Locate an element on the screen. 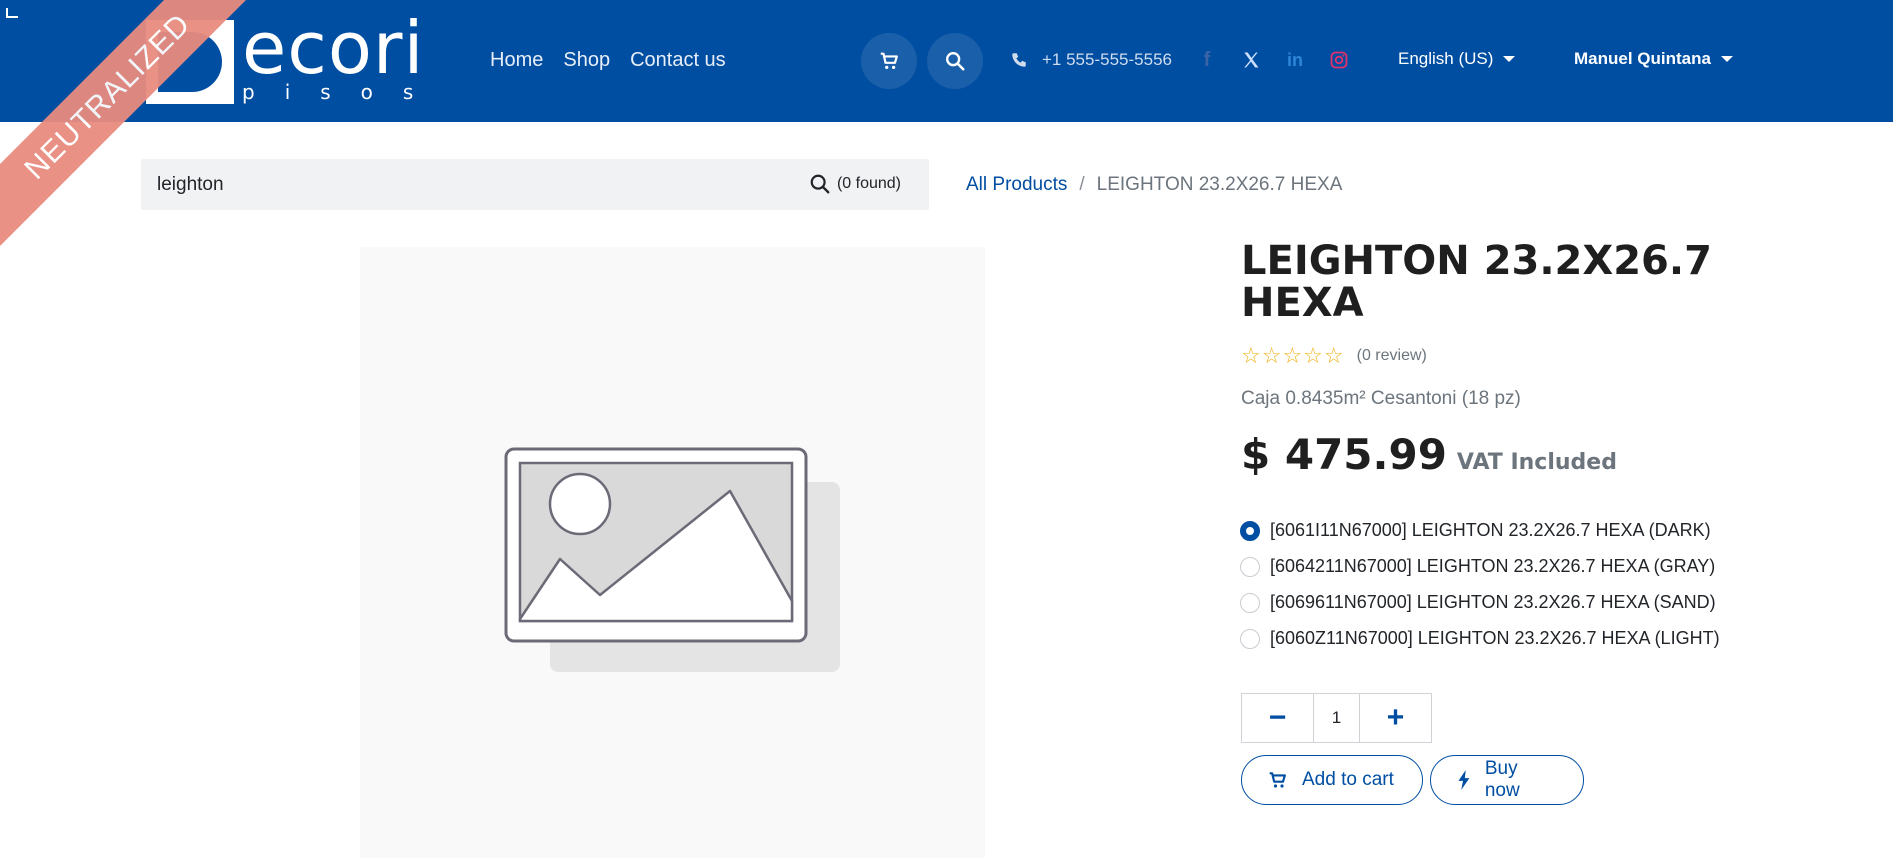 This screenshot has width=1893, height=858. product-title: LEIGHTON 23.2X26.7 HEXA is located at coordinates (1476, 282).